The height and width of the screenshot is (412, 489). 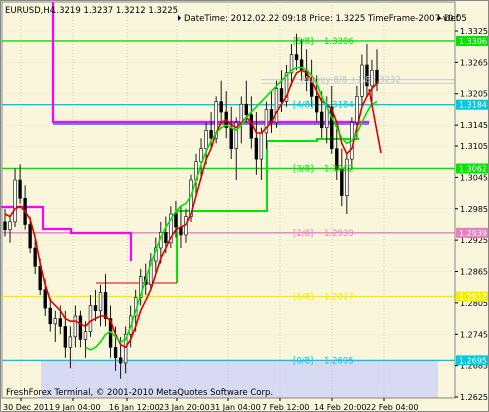 I want to click on green-trailing-line, so click(x=267, y=210).